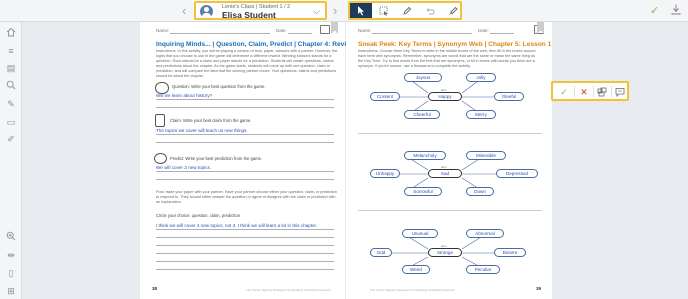 The image size is (688, 299). I want to click on question-answer: Will we learn about history?, so click(184, 95).